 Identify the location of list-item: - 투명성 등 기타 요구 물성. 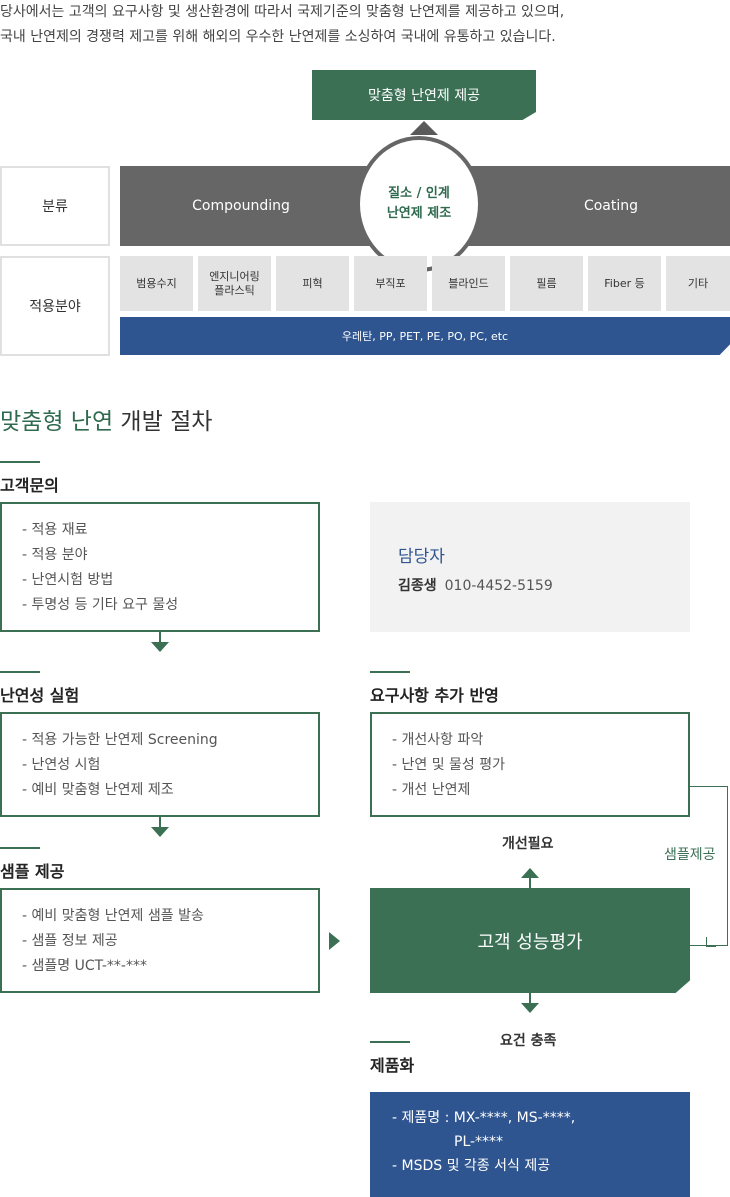
(100, 605).